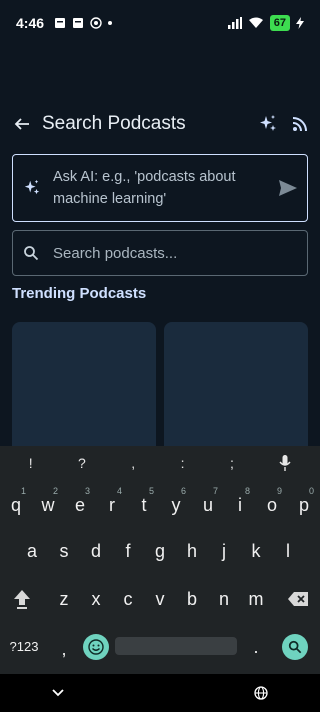  I want to click on microphone-icon, so click(285, 463).